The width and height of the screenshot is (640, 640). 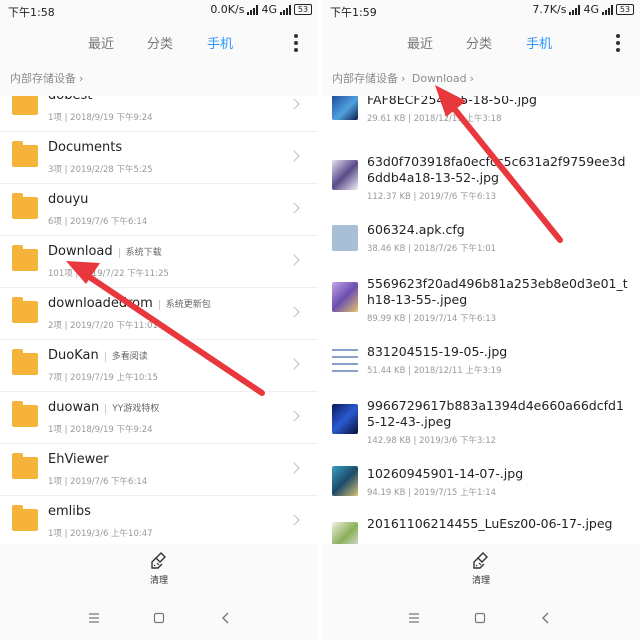 I want to click on folder-title: Download, so click(x=80, y=251).